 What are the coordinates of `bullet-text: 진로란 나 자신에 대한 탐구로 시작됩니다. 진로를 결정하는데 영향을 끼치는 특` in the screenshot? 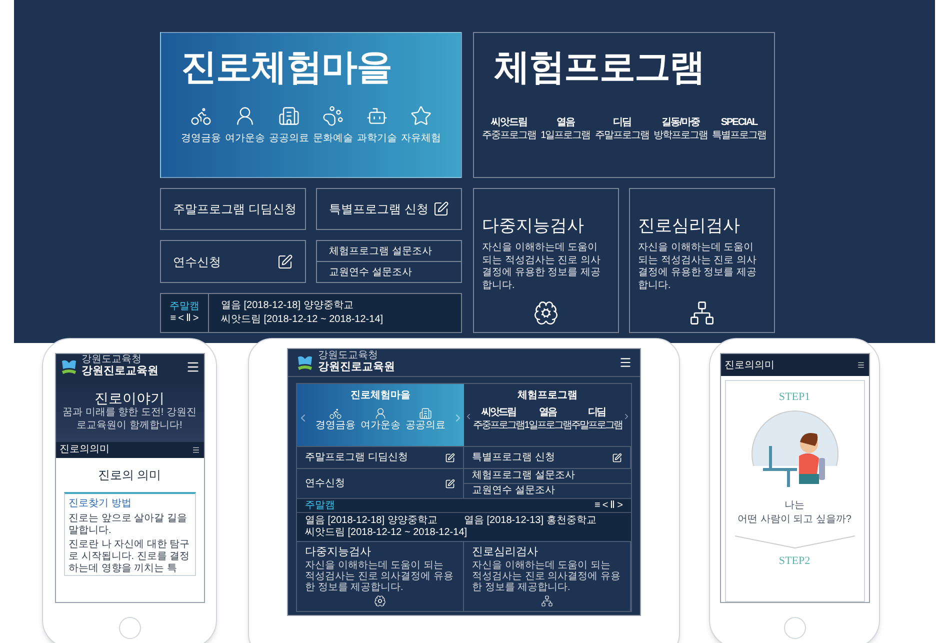 It's located at (129, 556).